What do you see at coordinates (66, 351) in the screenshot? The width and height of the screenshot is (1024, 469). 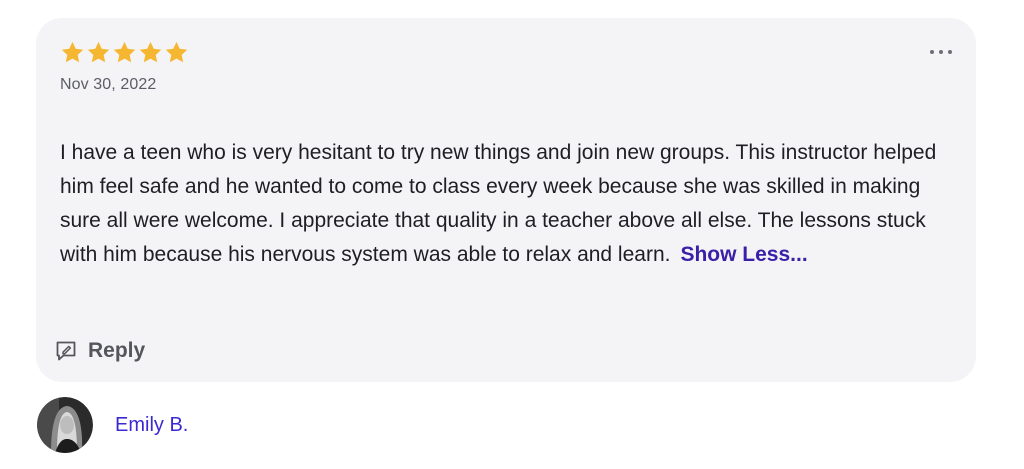 I see `reply-icon` at bounding box center [66, 351].